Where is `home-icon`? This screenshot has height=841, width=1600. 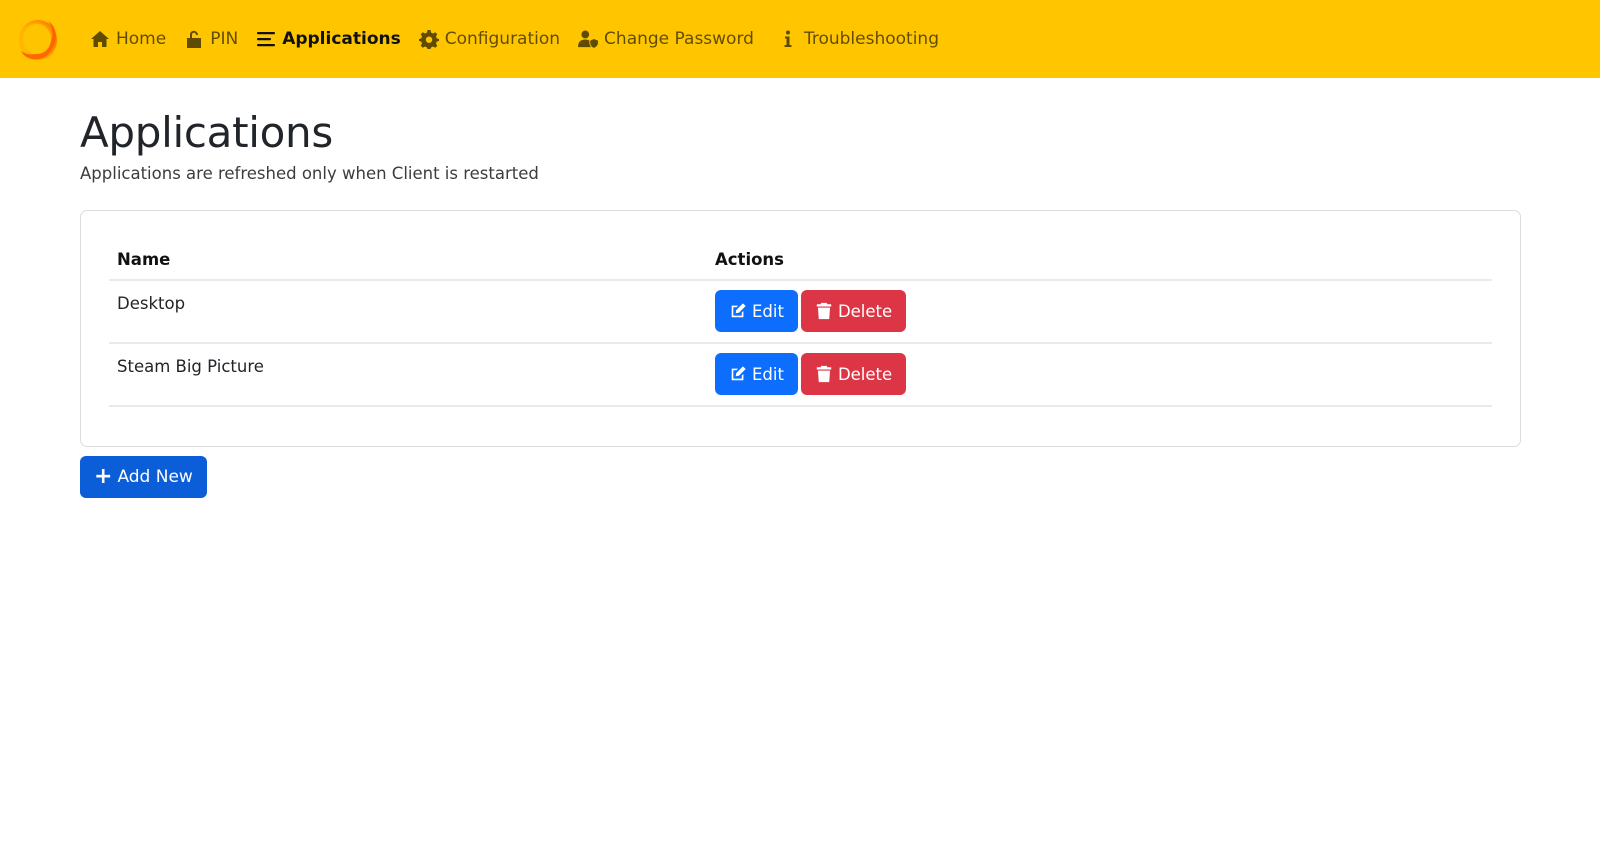
home-icon is located at coordinates (100, 39).